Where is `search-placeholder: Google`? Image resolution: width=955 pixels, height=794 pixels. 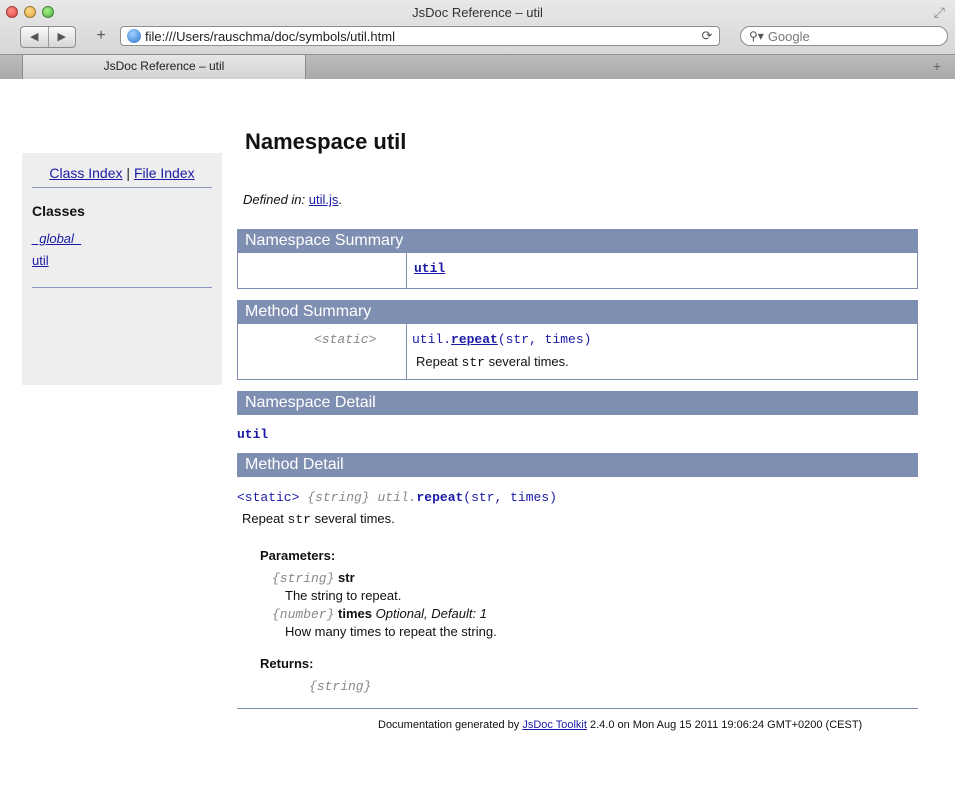 search-placeholder: Google is located at coordinates (788, 36).